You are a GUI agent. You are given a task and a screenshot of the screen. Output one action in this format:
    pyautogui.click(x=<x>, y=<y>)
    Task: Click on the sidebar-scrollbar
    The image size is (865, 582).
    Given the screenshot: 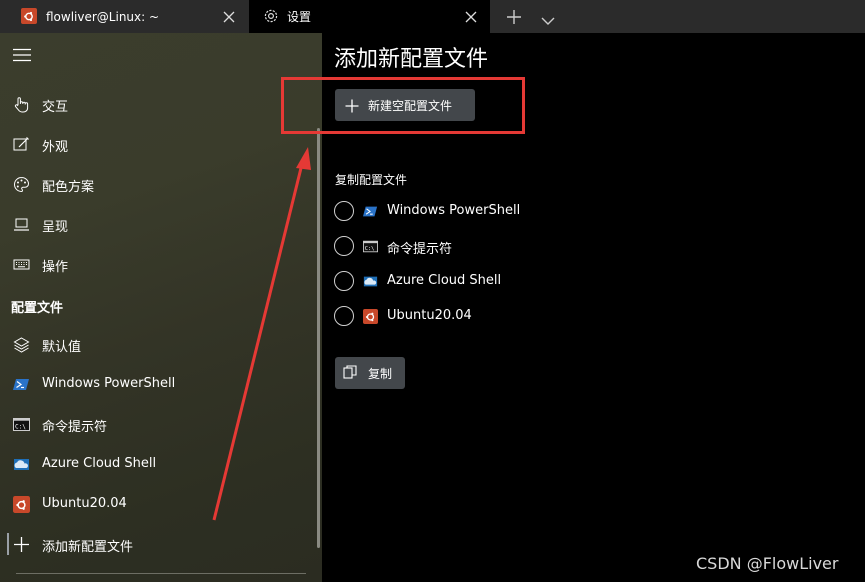 What is the action you would take?
    pyautogui.click(x=318, y=338)
    